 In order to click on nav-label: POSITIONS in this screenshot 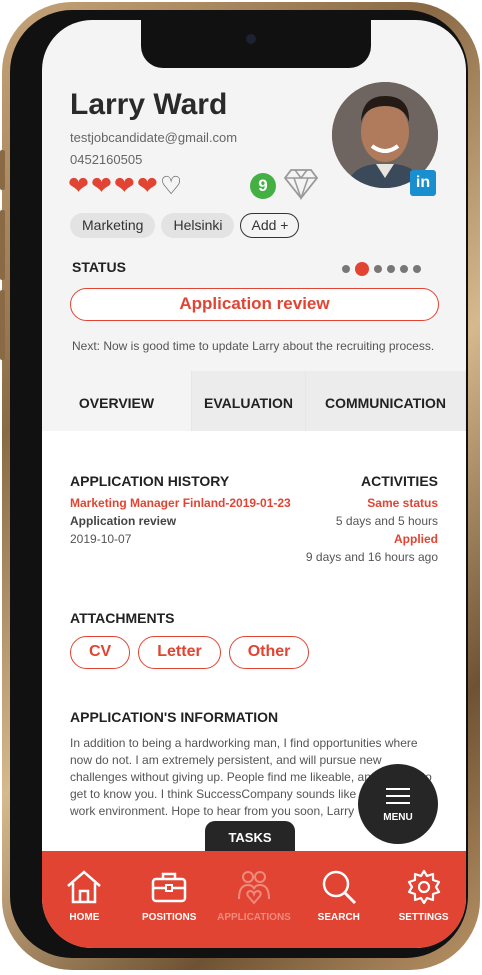, I will do `click(169, 917)`.